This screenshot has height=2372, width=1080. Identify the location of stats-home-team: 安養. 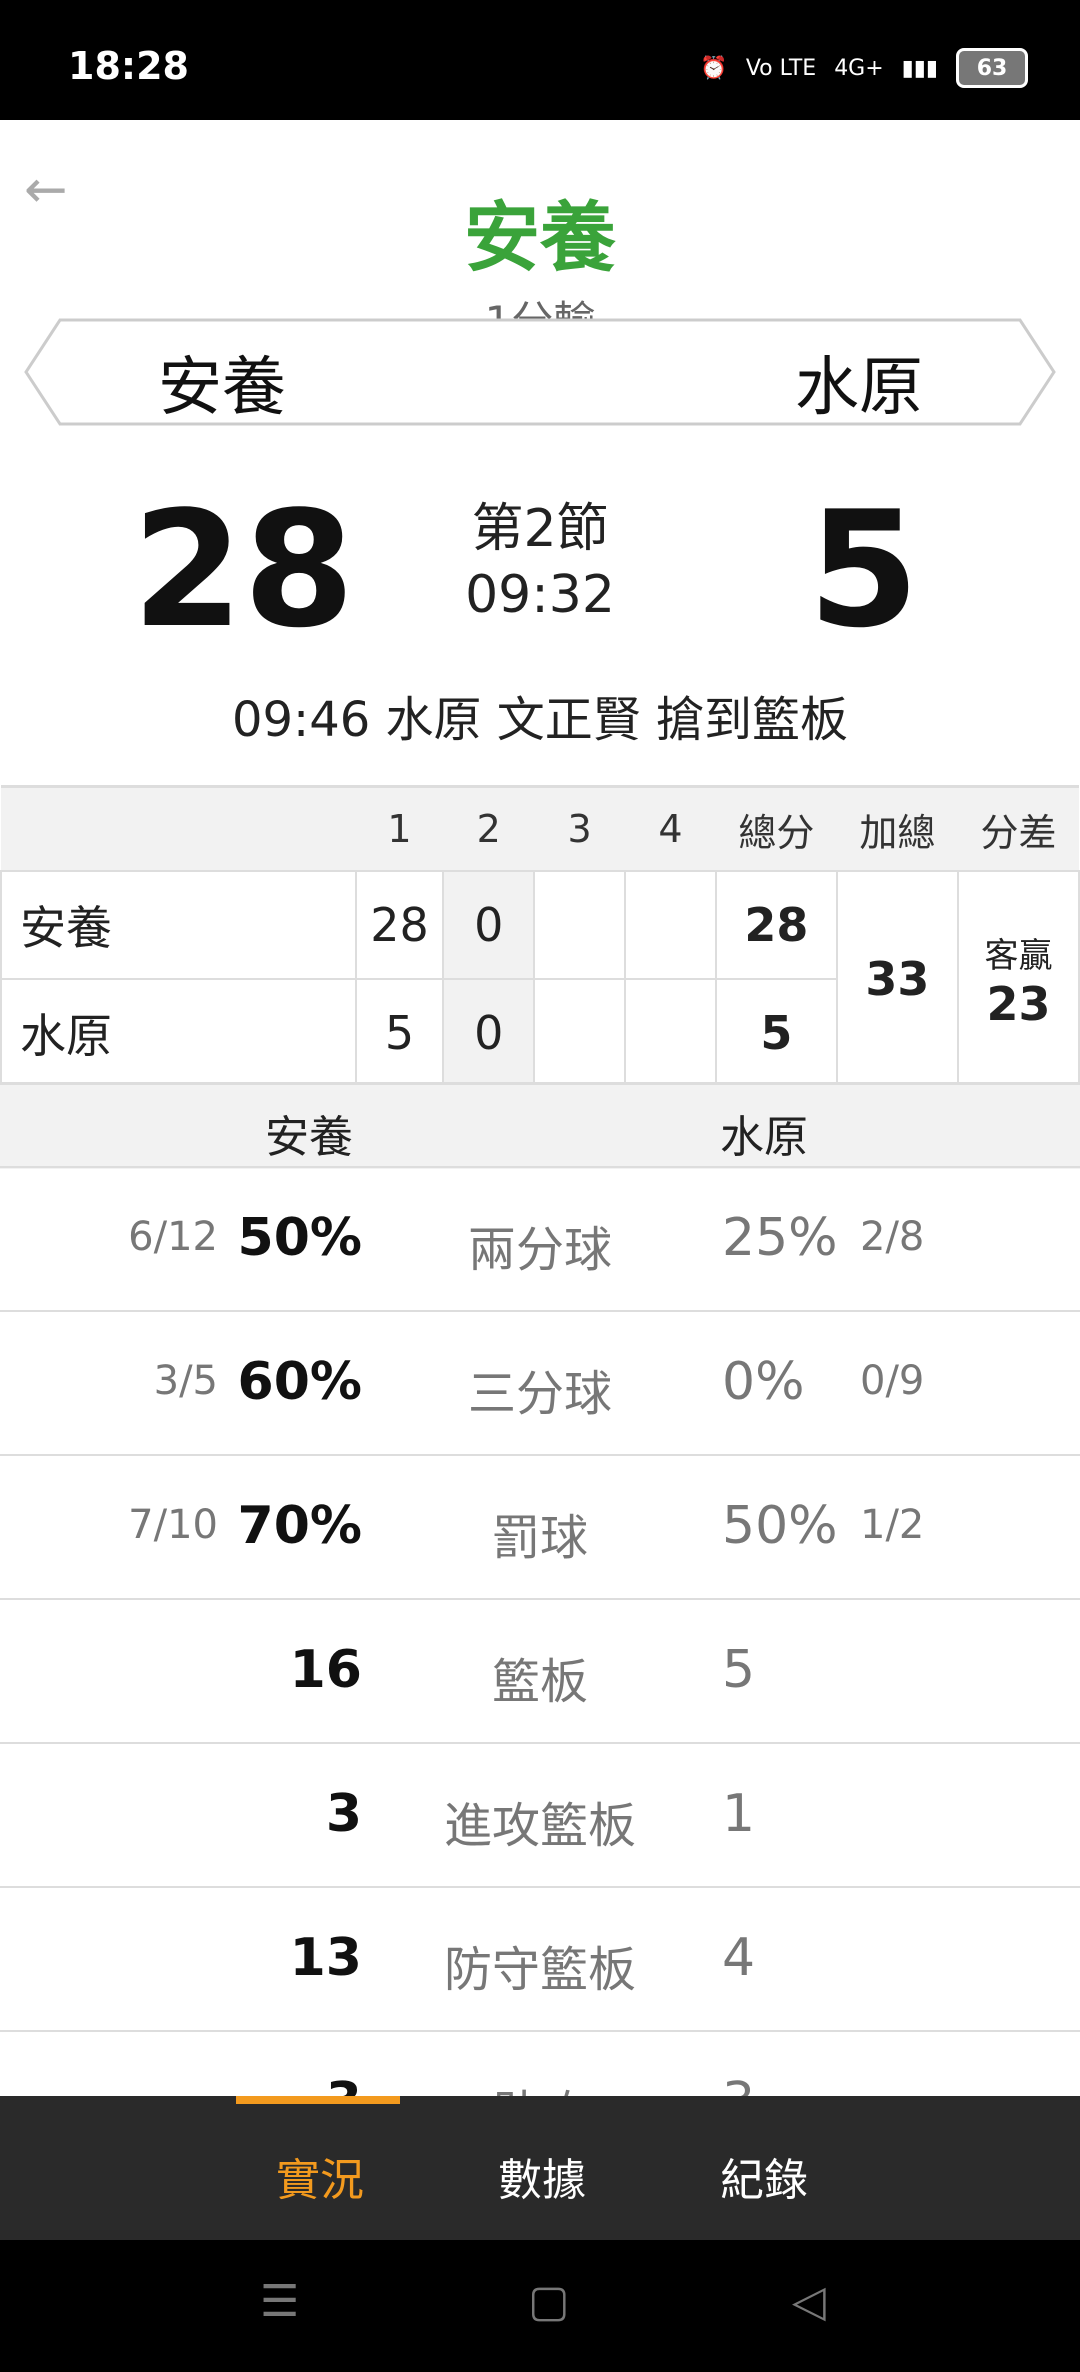
(309, 1137).